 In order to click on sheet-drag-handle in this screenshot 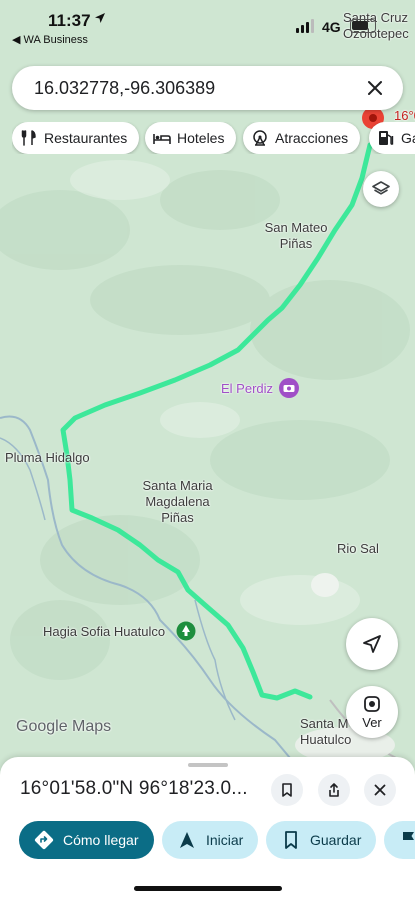, I will do `click(208, 765)`.